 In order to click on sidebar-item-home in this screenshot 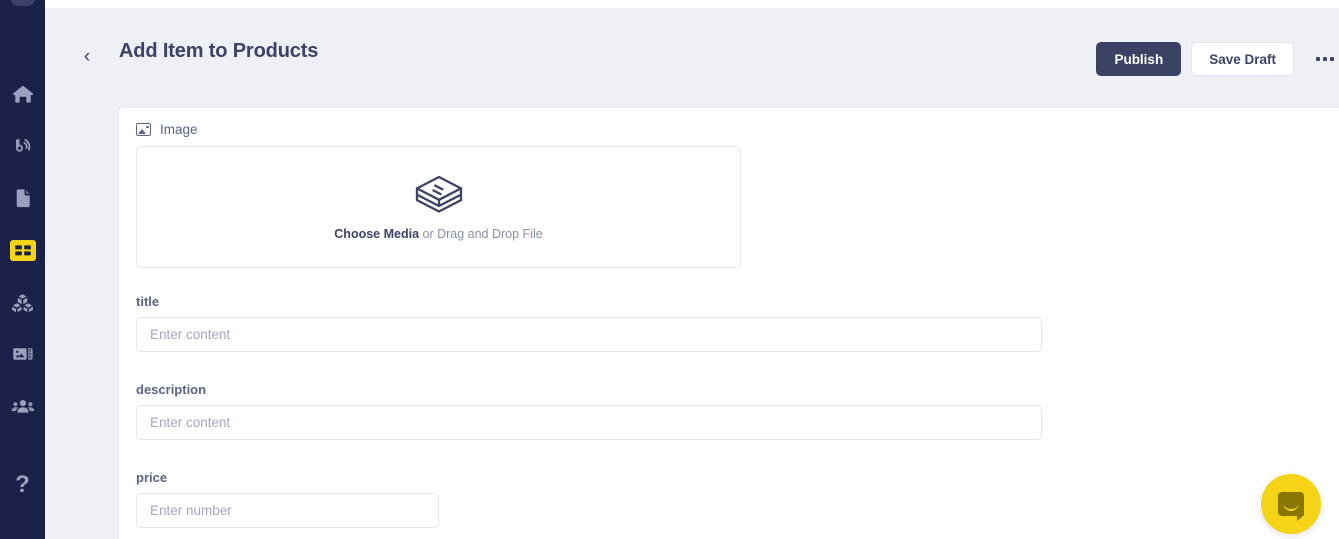, I will do `click(22, 94)`.